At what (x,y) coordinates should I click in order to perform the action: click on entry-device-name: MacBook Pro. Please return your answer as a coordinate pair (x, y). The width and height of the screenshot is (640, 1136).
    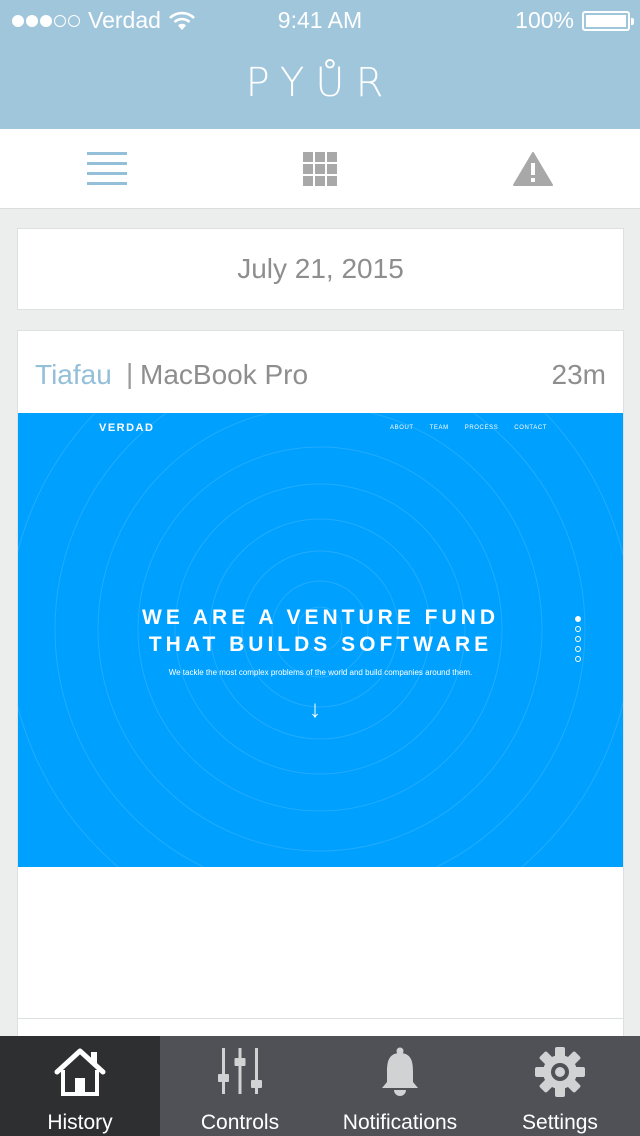
    Looking at the image, I should click on (224, 374).